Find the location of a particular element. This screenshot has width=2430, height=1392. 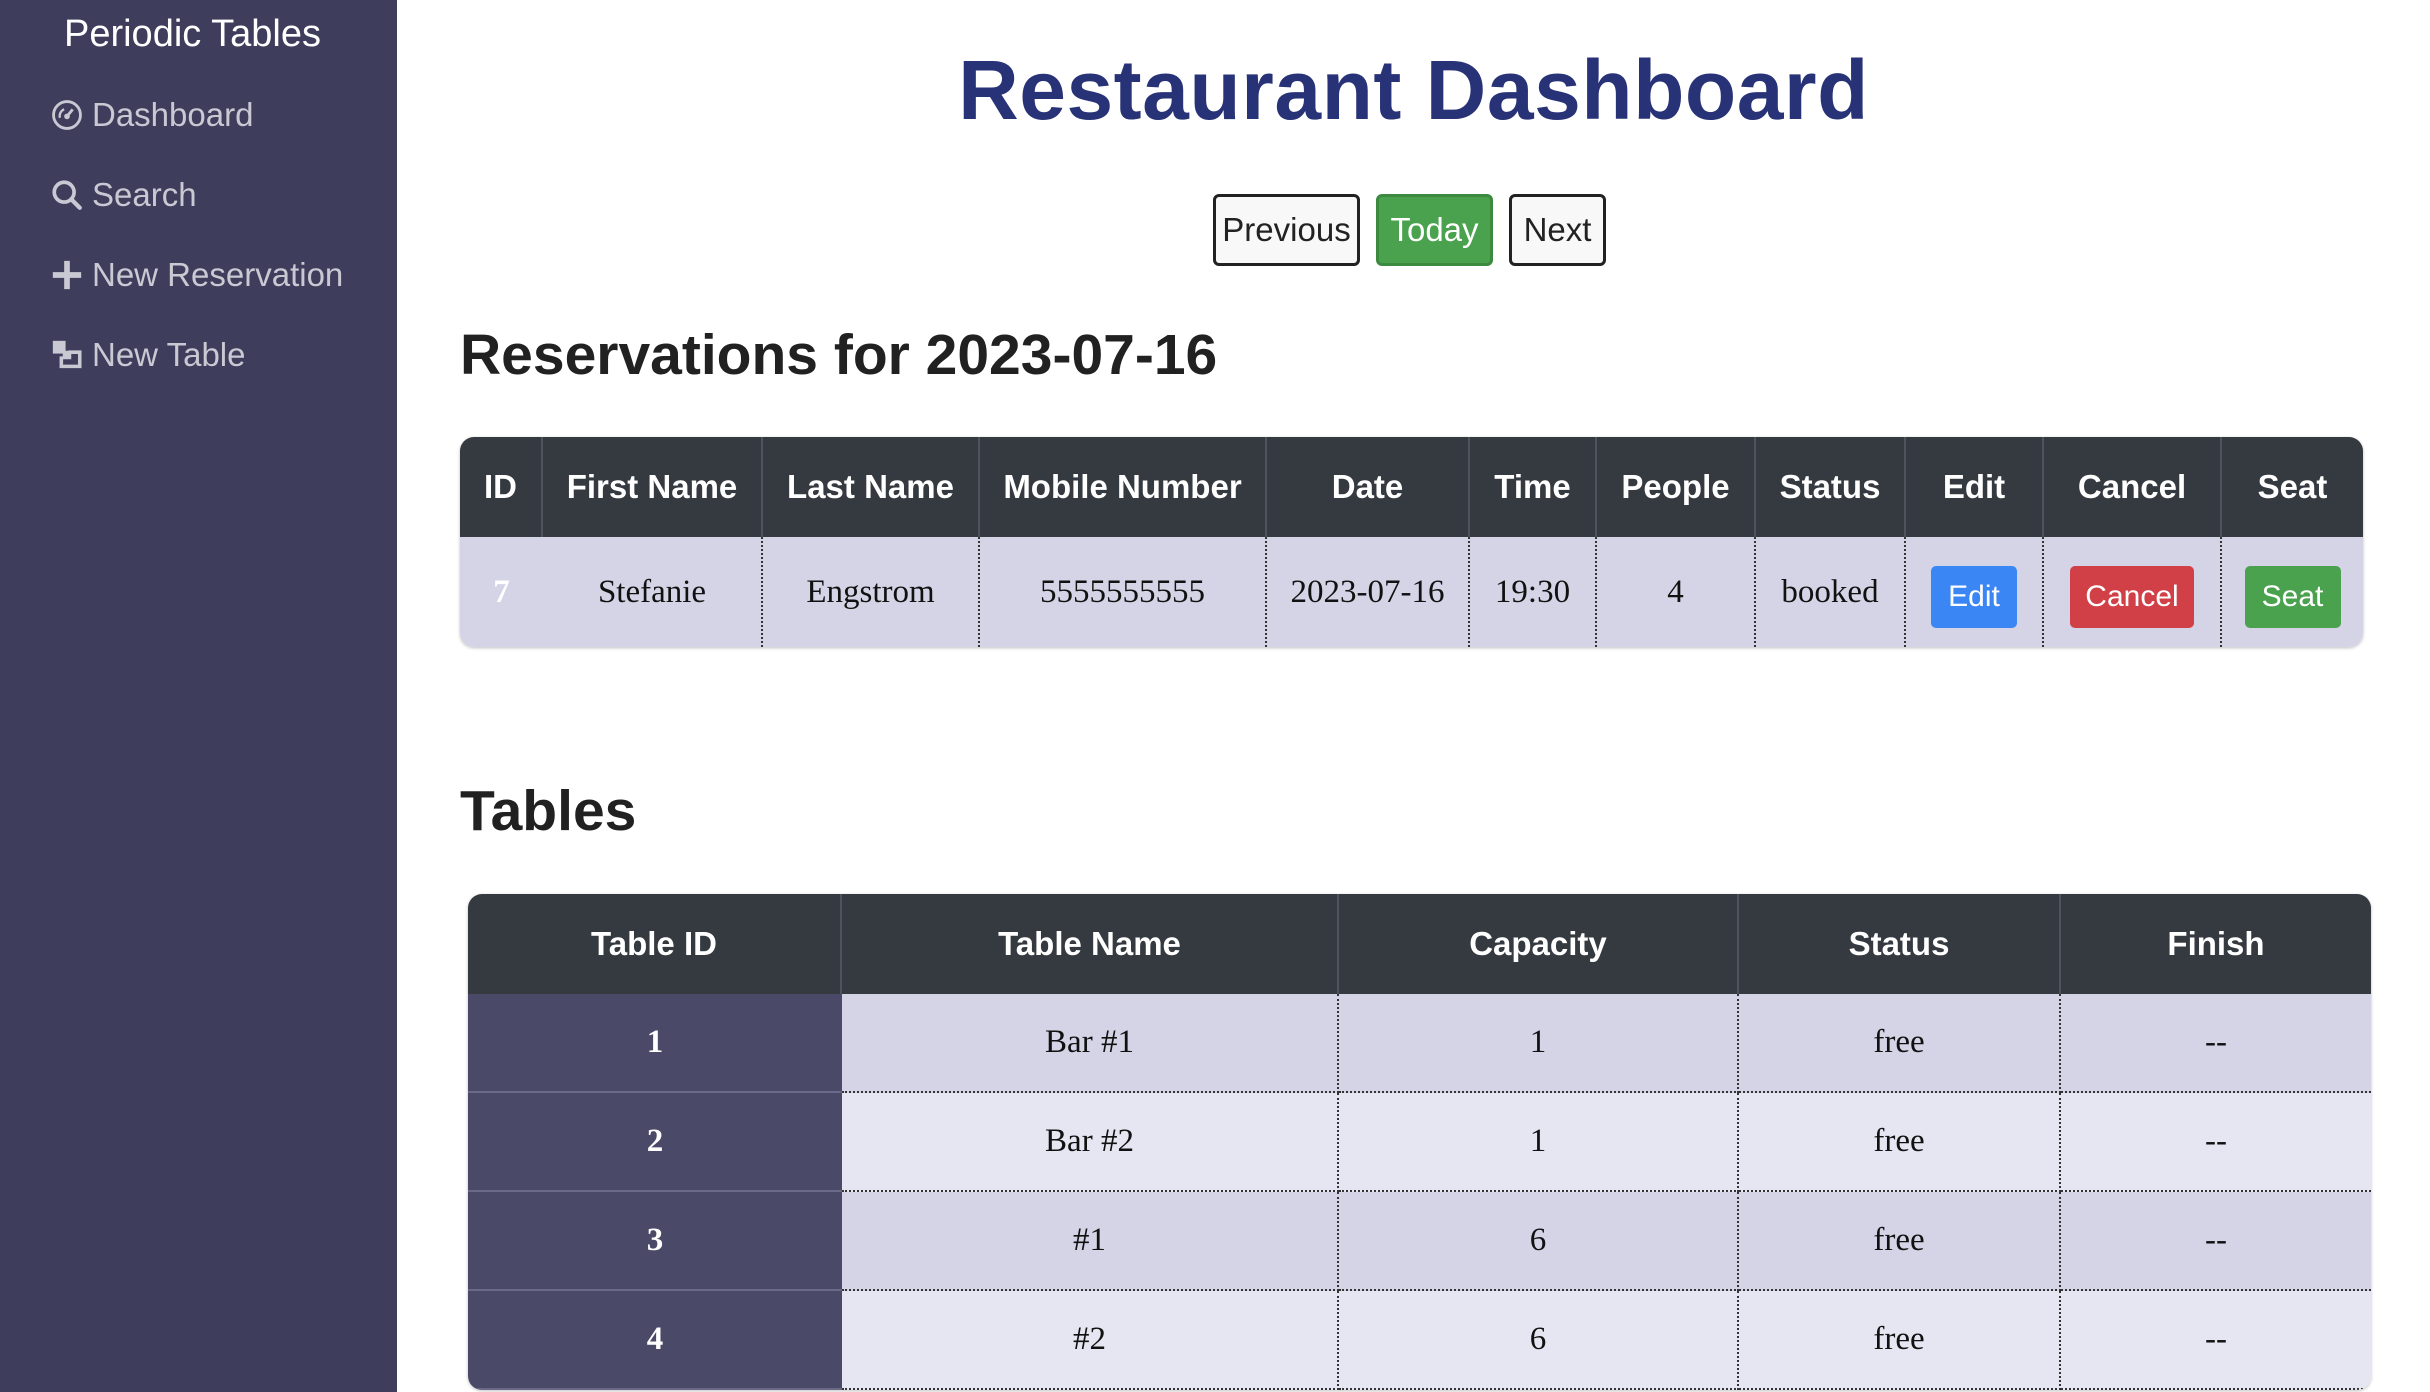

sidebar-item-search: Search is located at coordinates (123, 195).